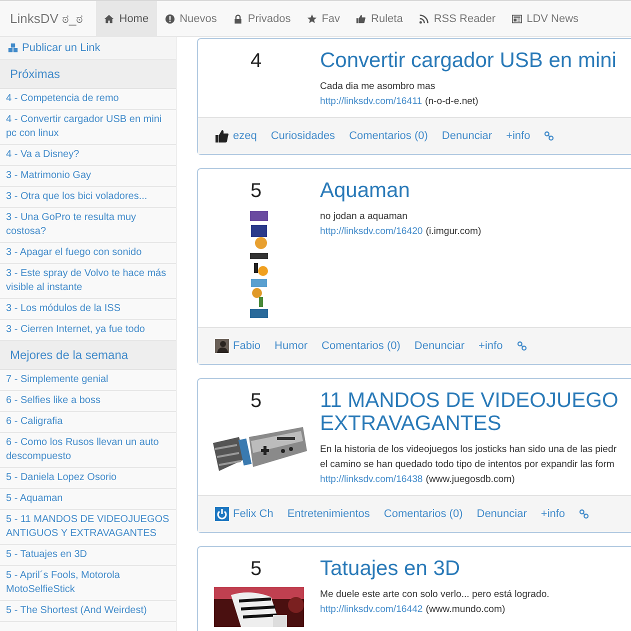 This screenshot has width=631, height=631. I want to click on post-description: Me duele este arte con solo verlo... pero está logrado., so click(435, 595).